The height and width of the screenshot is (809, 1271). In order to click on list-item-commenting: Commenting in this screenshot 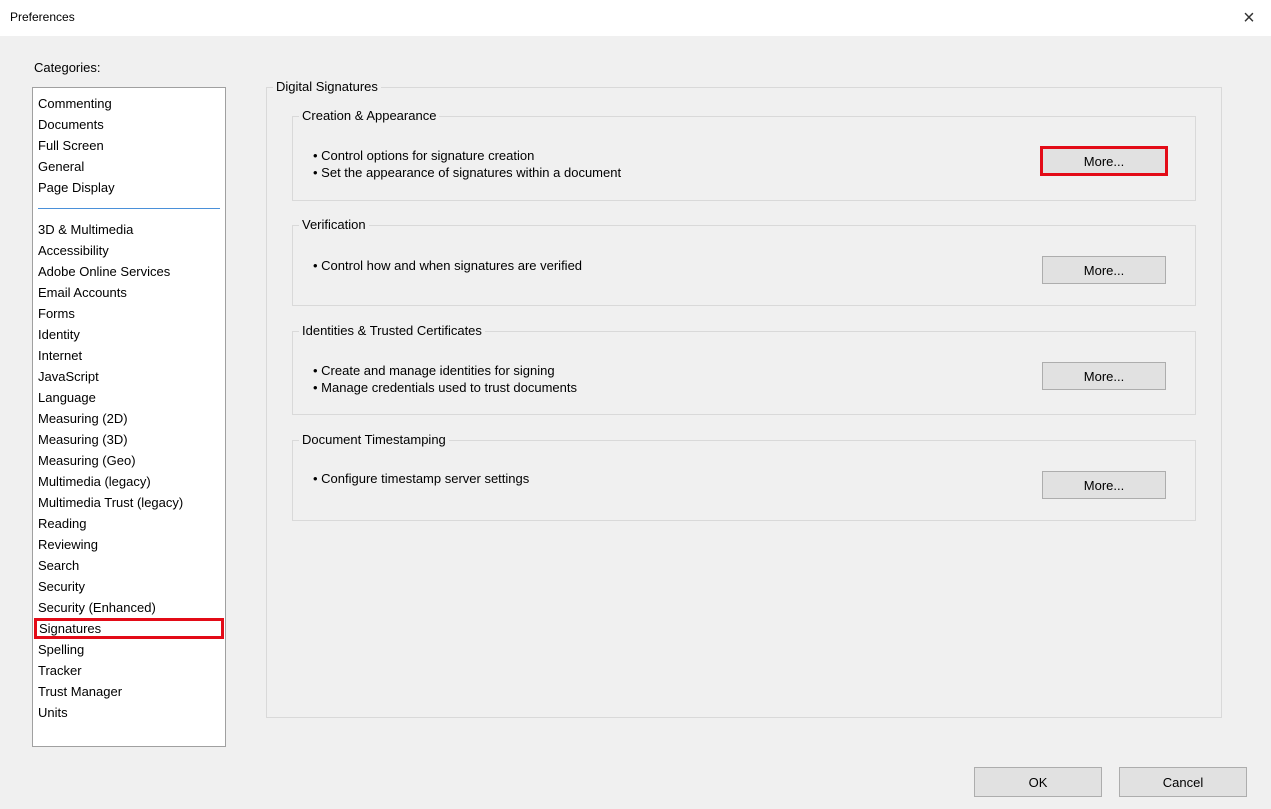, I will do `click(129, 103)`.